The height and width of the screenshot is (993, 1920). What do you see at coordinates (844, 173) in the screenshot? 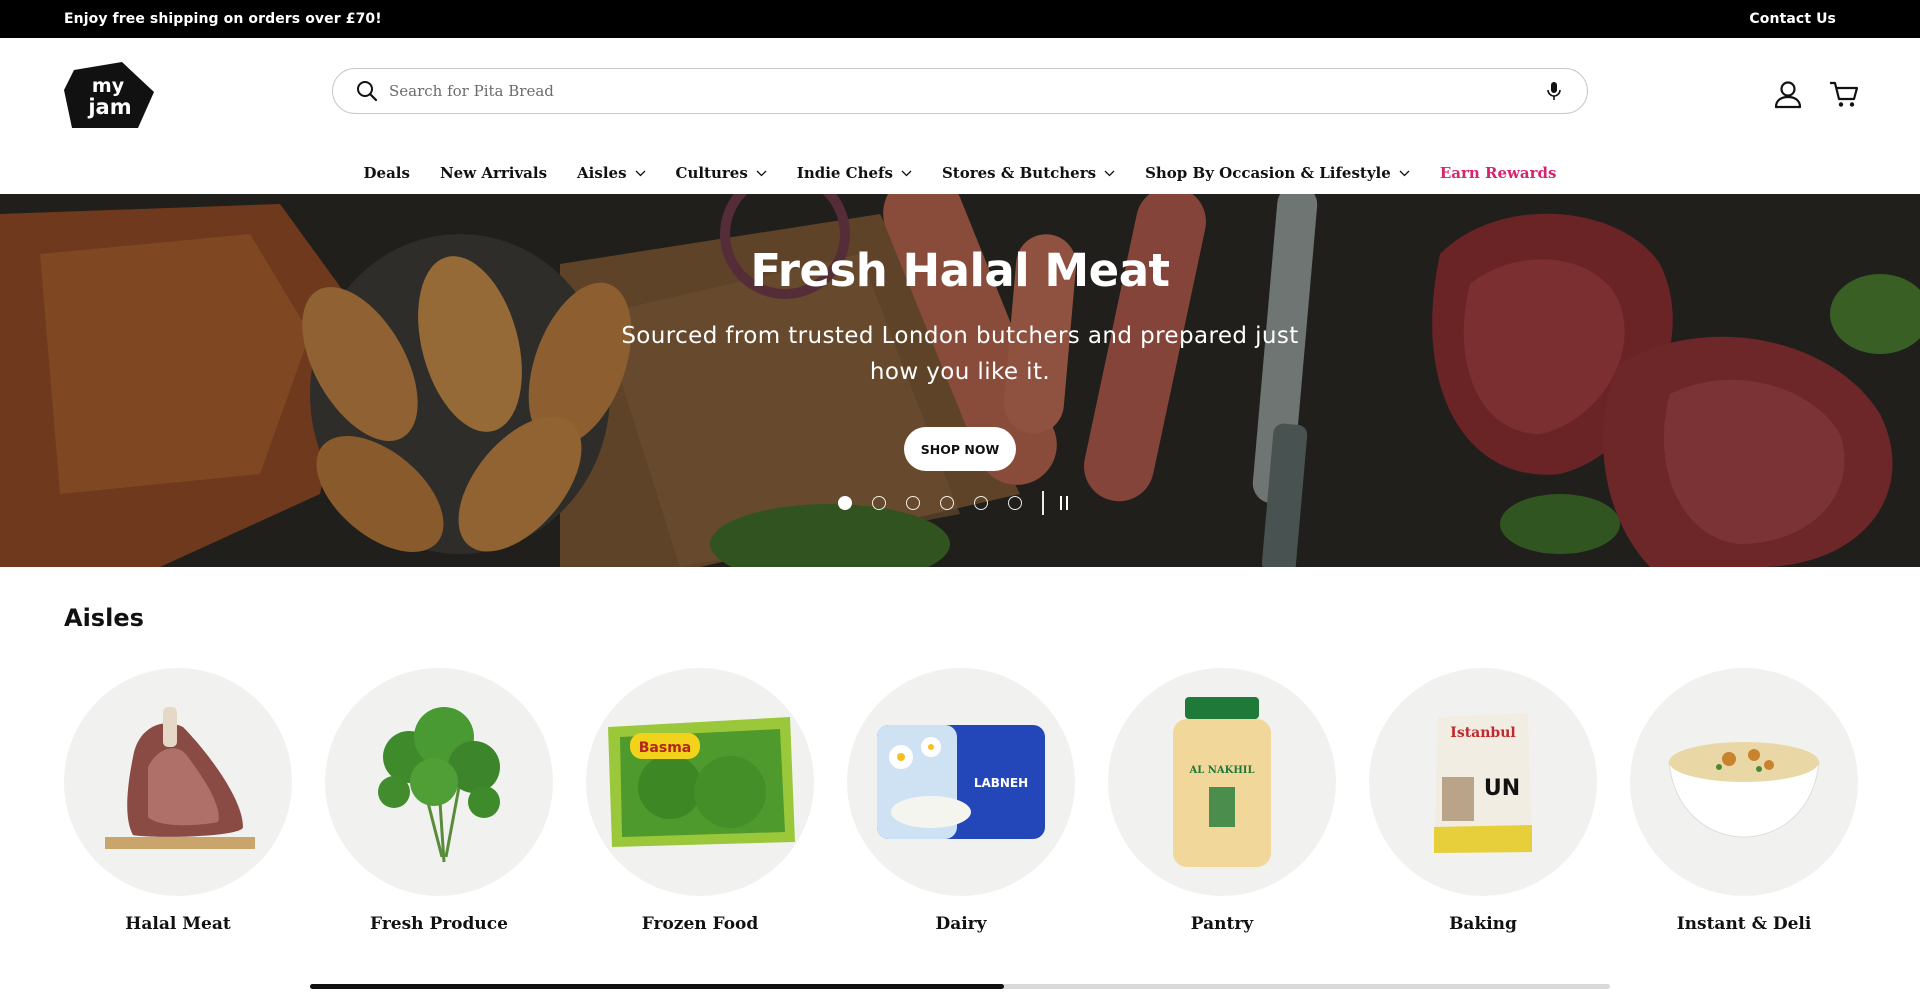
I see `nav-label: Indie Chefs` at bounding box center [844, 173].